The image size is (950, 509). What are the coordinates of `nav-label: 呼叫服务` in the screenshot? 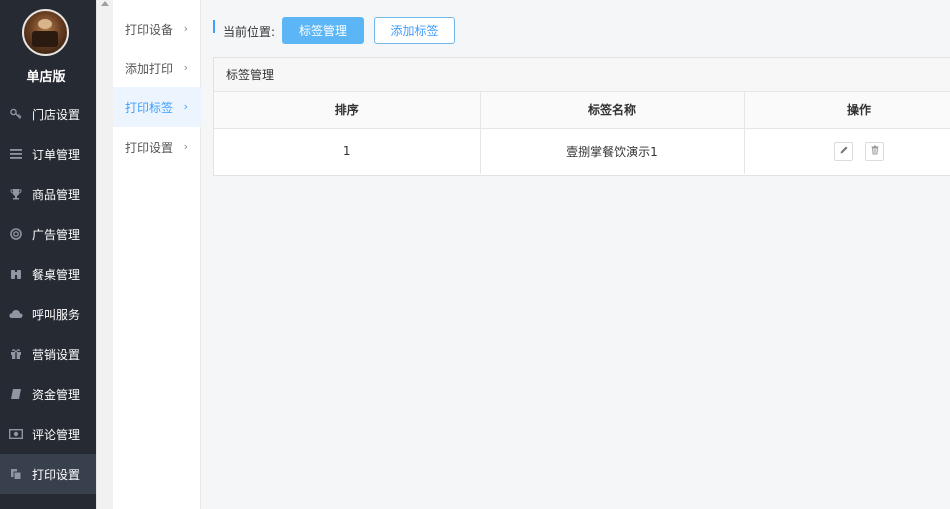 It's located at (56, 314).